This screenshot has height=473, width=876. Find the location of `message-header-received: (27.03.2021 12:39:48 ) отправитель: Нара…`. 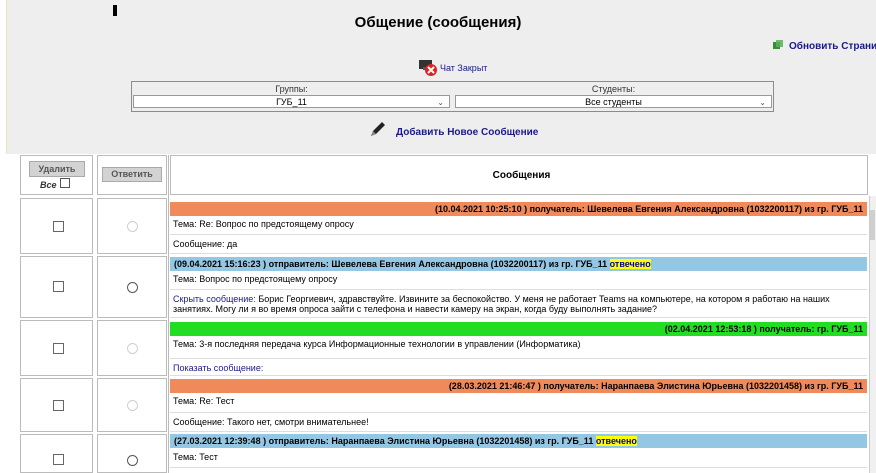

message-header-received: (27.03.2021 12:39:48 ) отправитель: Нара… is located at coordinates (518, 441).